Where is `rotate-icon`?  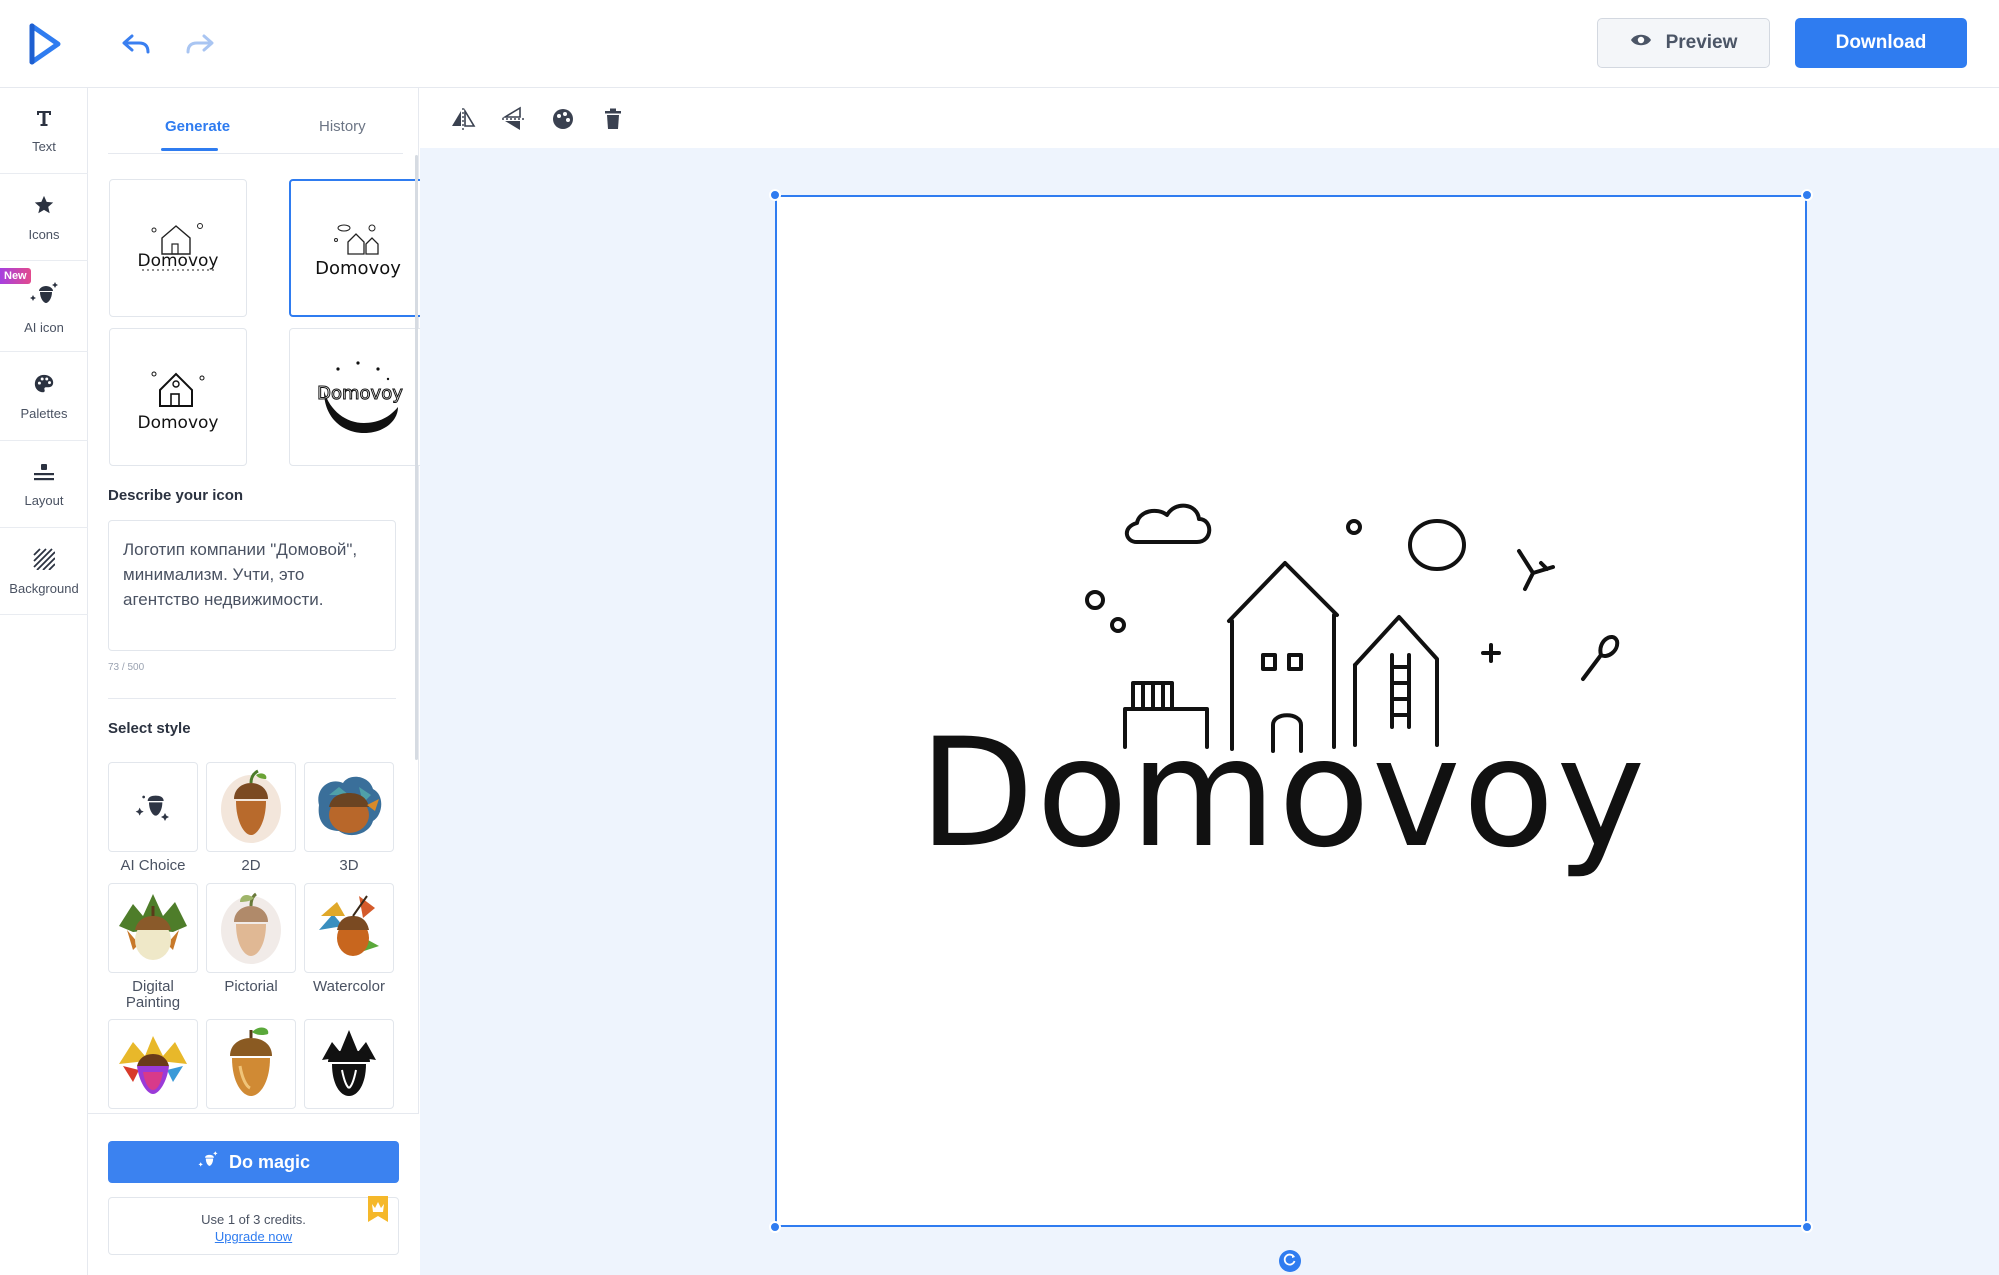
rotate-icon is located at coordinates (1290, 1261).